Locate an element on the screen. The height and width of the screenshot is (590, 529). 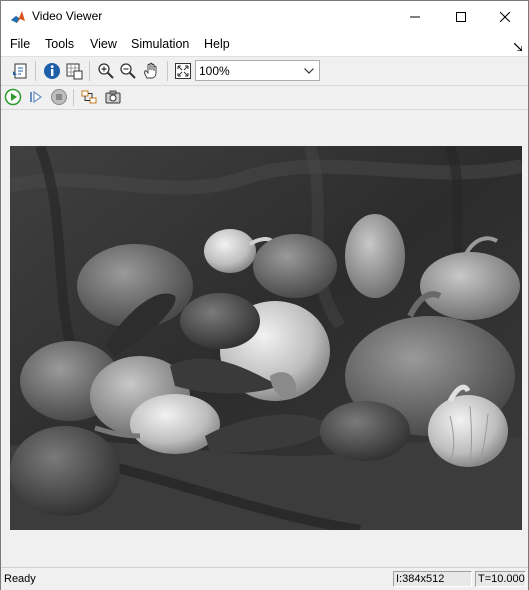
main-toolbar: 100% is located at coordinates (264, 71).